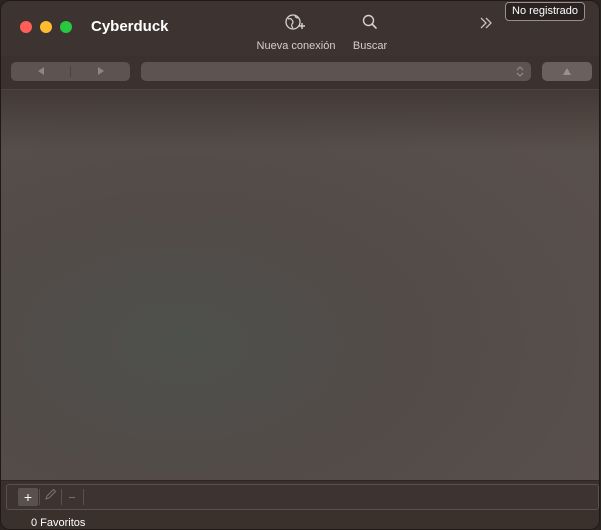 This screenshot has height=530, width=601. I want to click on bottom-bar: + − 0 Favoritos, so click(300, 504).